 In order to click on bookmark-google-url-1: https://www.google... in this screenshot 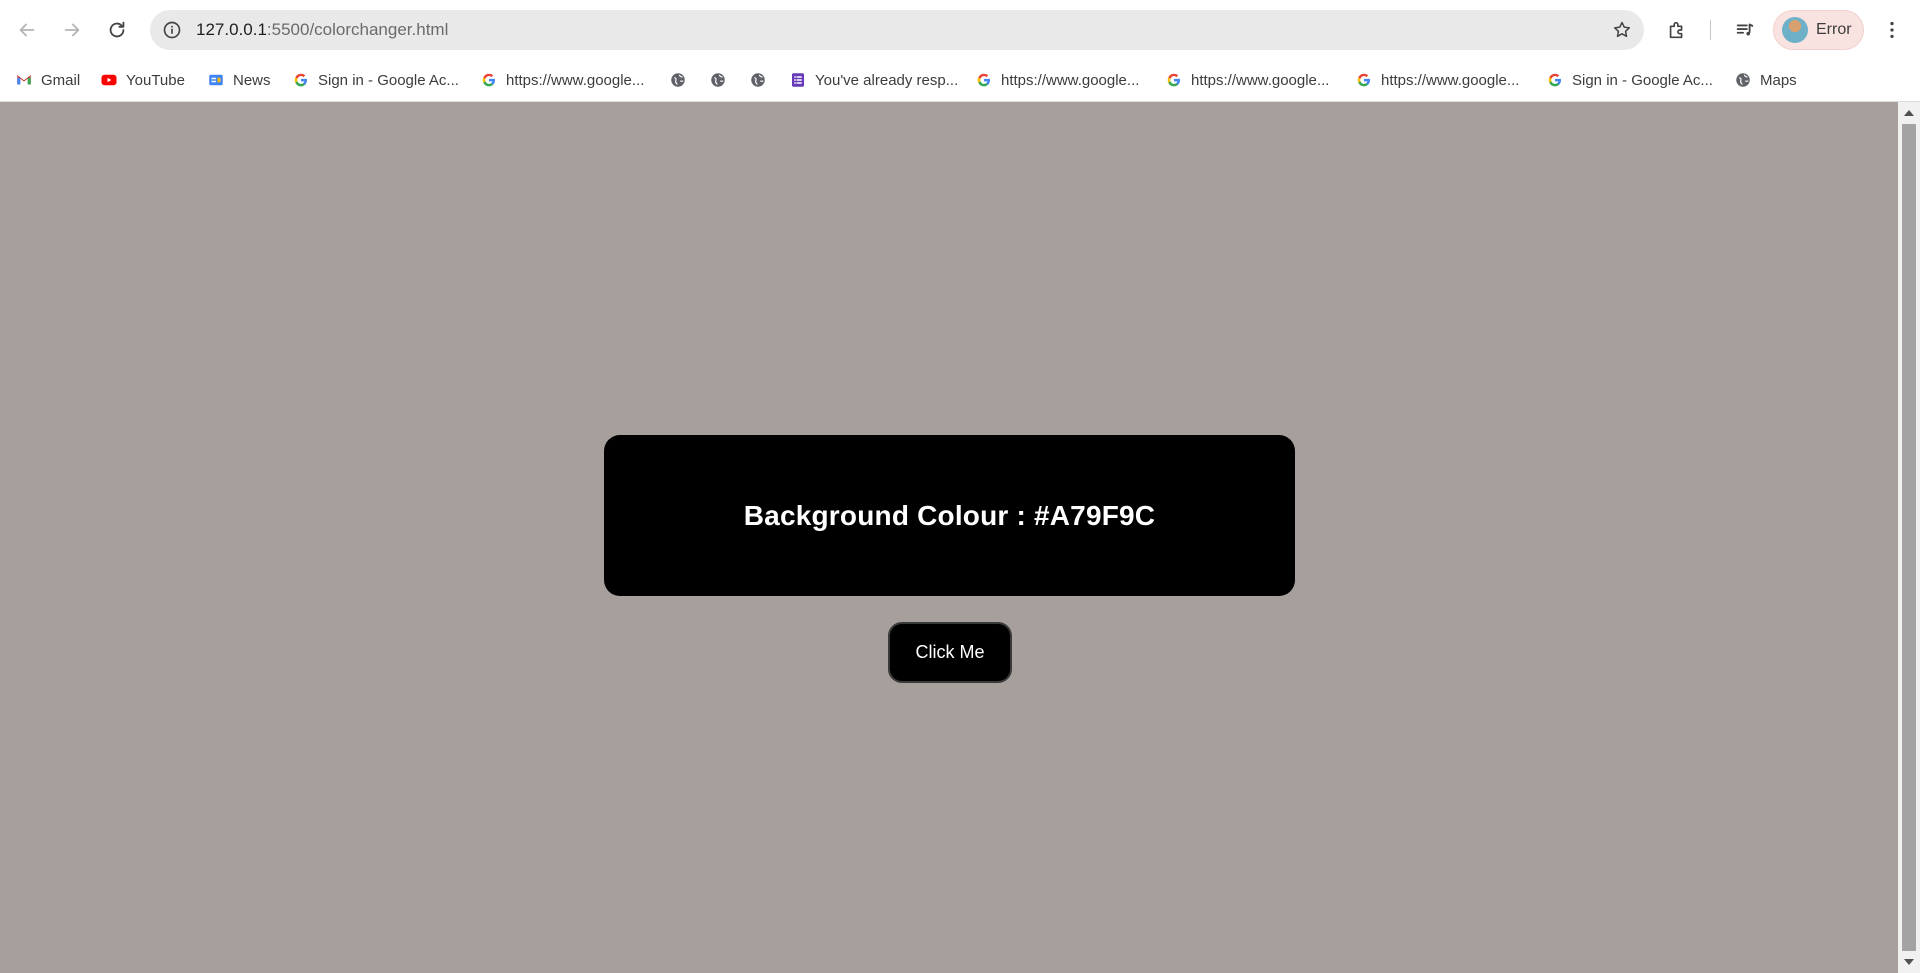, I will do `click(562, 80)`.